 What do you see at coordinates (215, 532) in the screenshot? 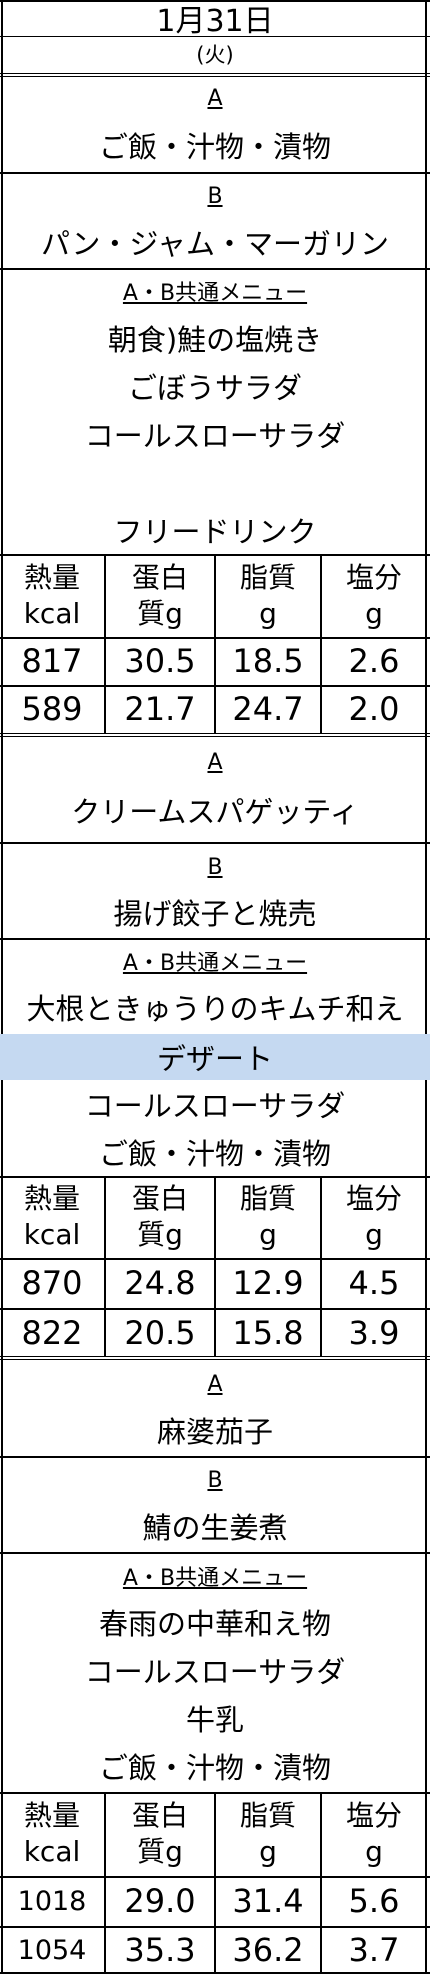
I see `breakfast-common-item: フリードリンク` at bounding box center [215, 532].